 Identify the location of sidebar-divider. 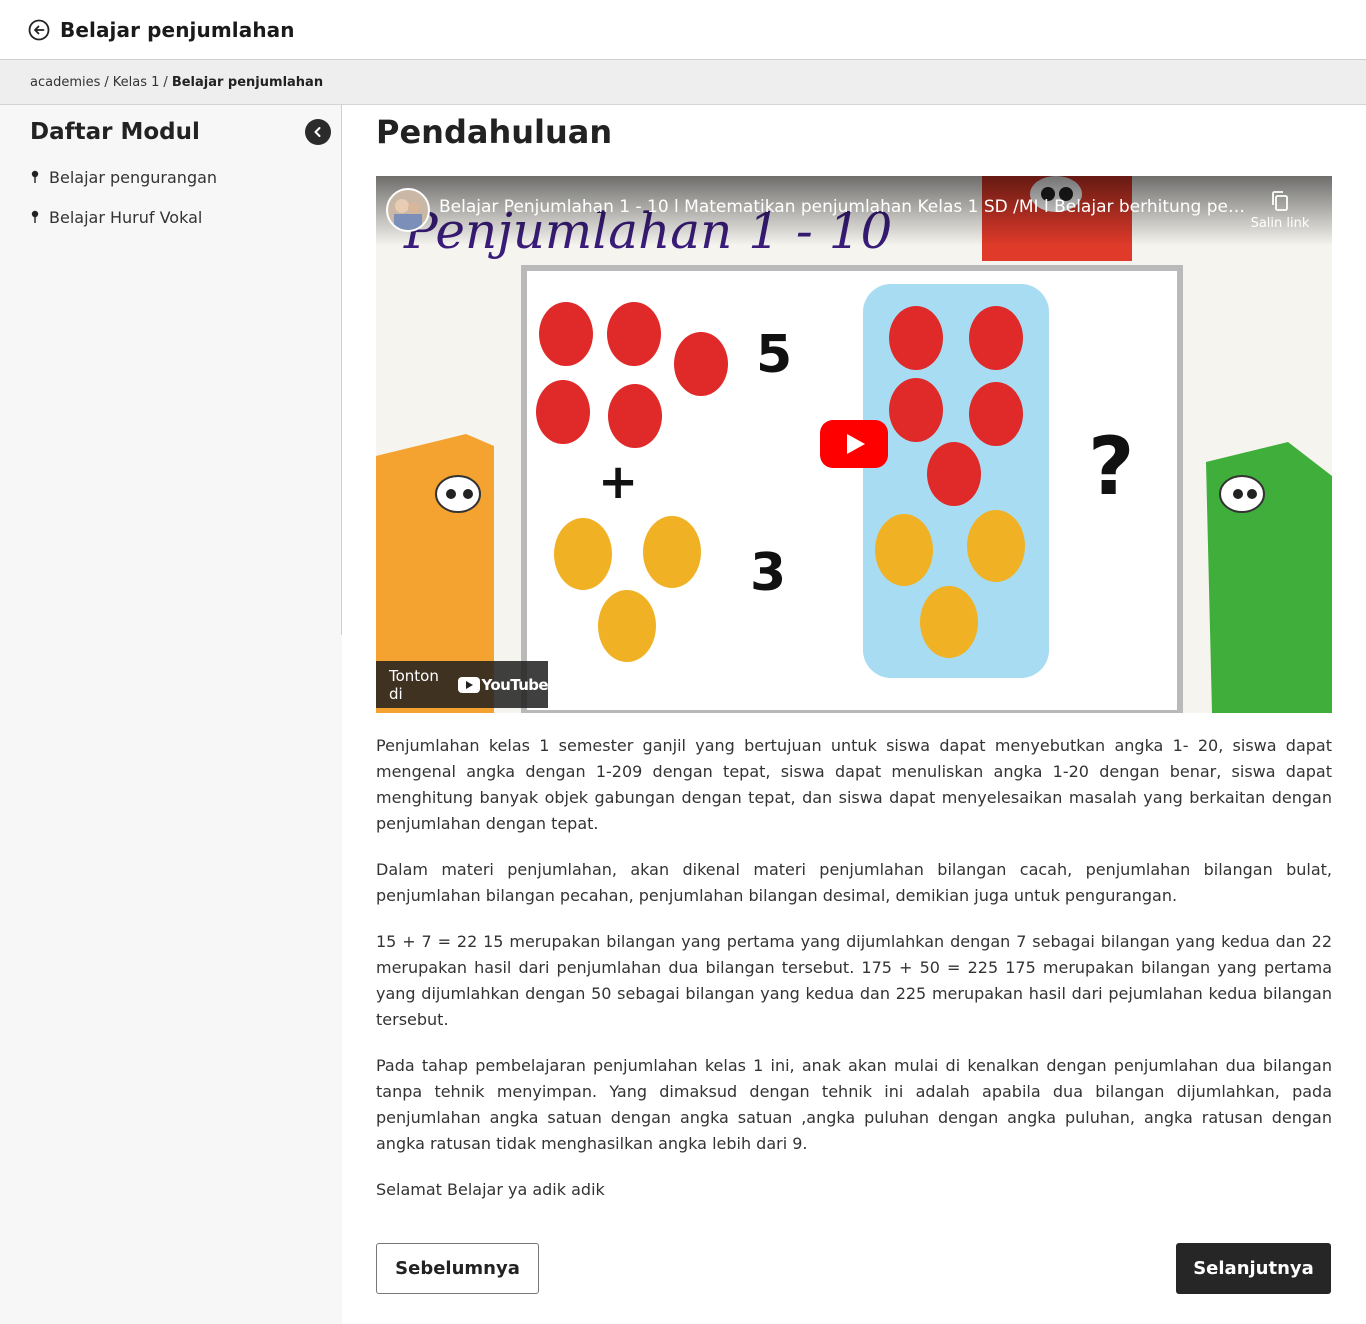
(341, 370).